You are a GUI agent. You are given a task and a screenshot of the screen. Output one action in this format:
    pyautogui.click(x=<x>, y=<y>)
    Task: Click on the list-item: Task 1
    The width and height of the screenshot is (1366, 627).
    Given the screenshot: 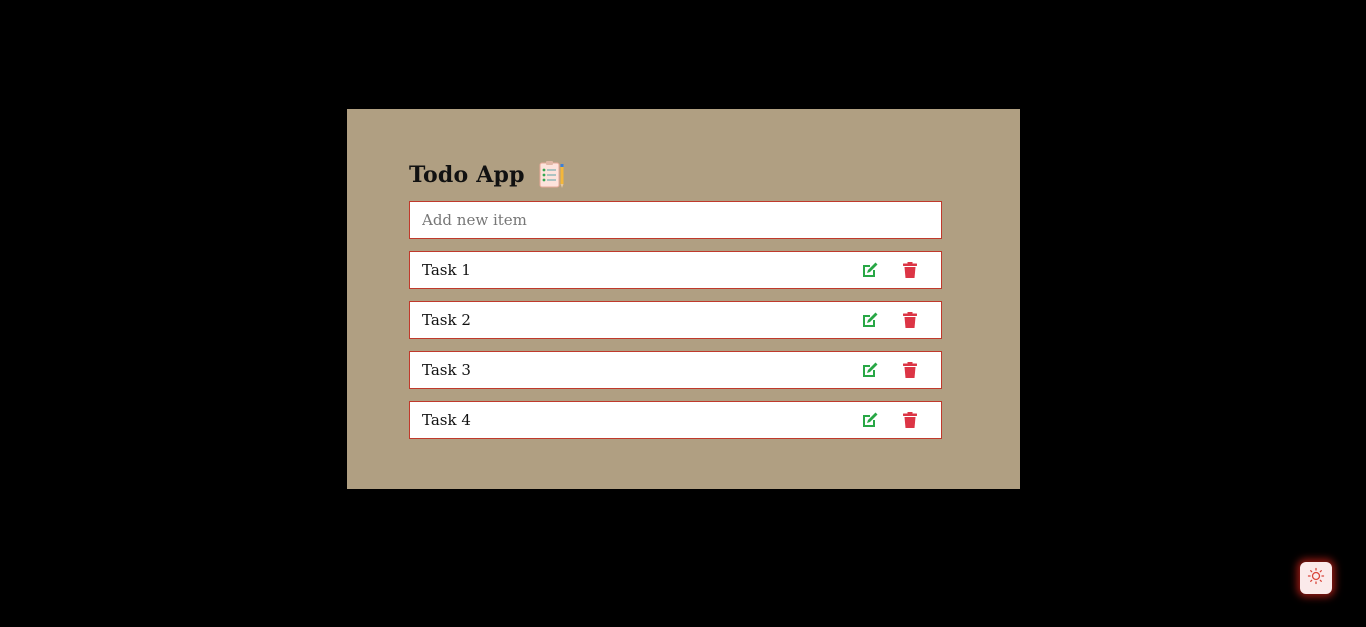 What is the action you would take?
    pyautogui.click(x=675, y=270)
    